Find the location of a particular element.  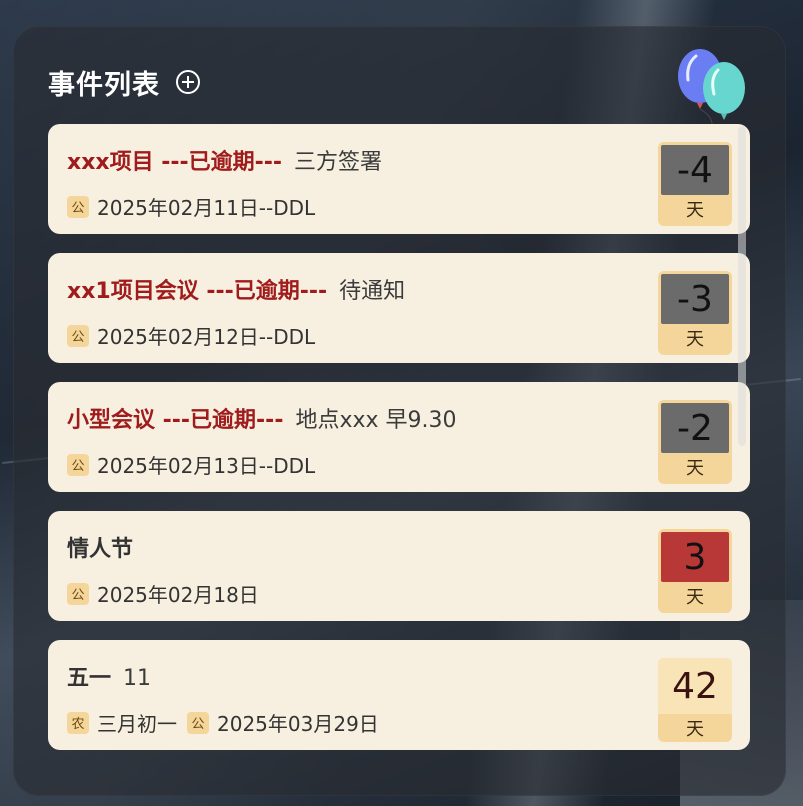

event-date: 2025年02月18日 is located at coordinates (178, 595).